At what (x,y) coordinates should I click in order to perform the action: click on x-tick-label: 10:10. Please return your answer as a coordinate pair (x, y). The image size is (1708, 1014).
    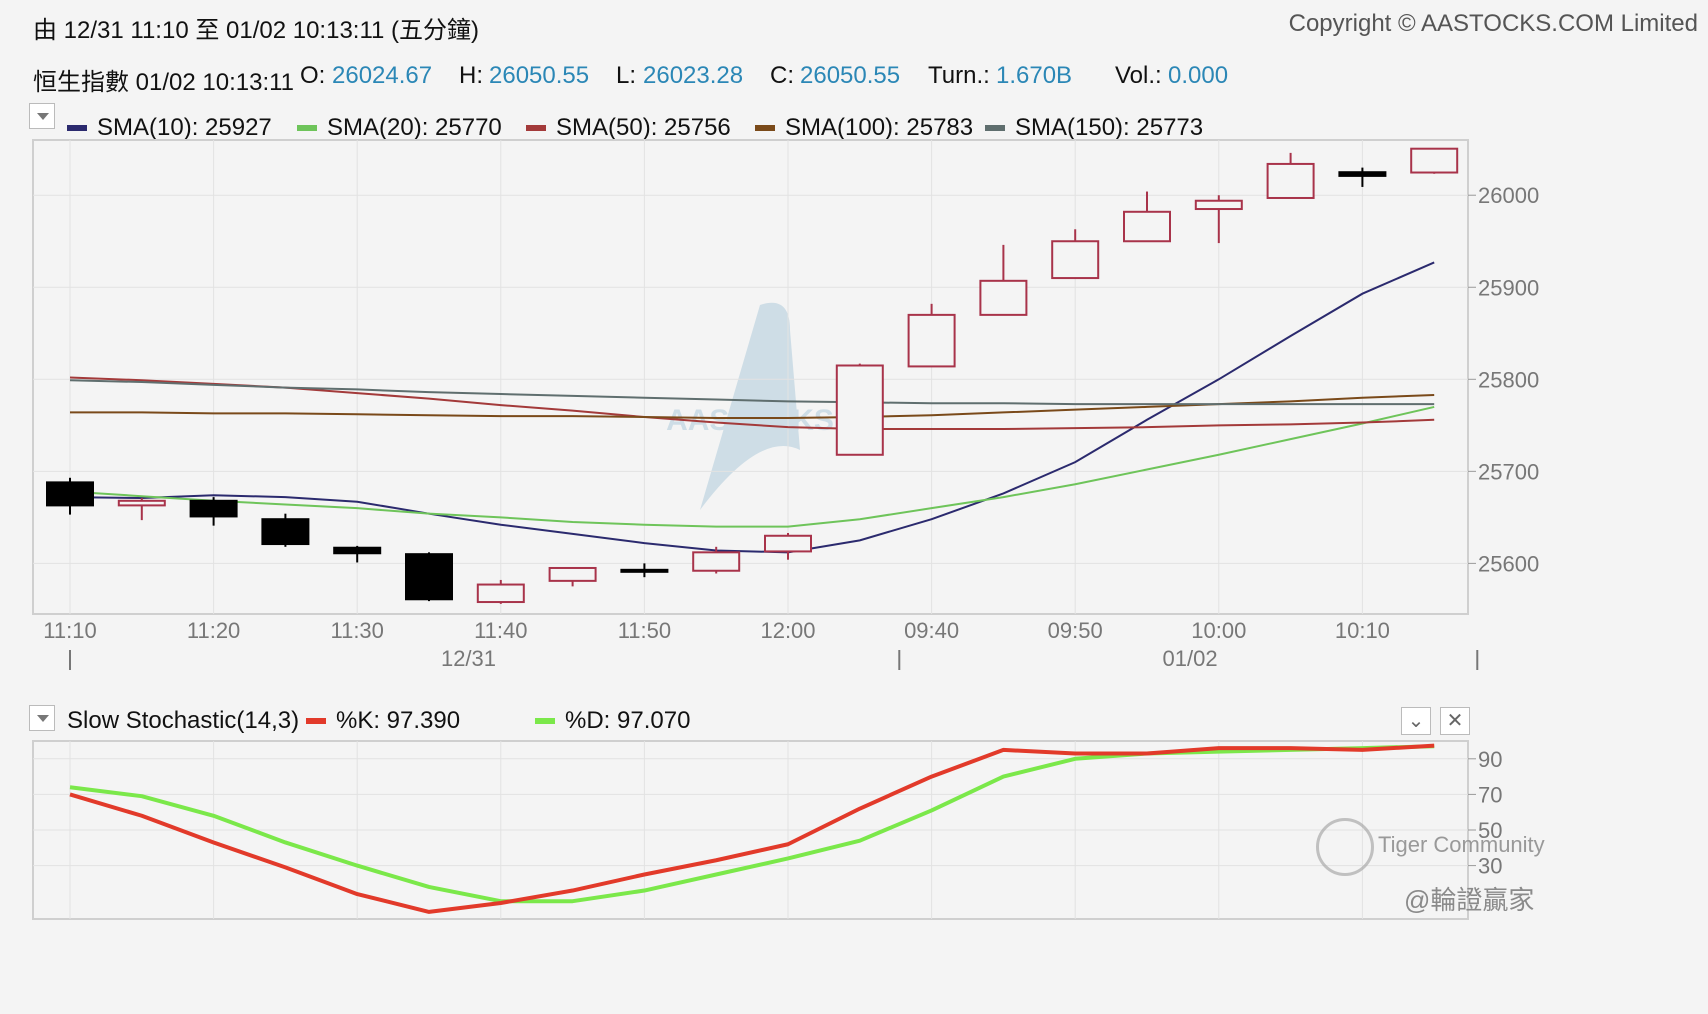
    Looking at the image, I should click on (1362, 630).